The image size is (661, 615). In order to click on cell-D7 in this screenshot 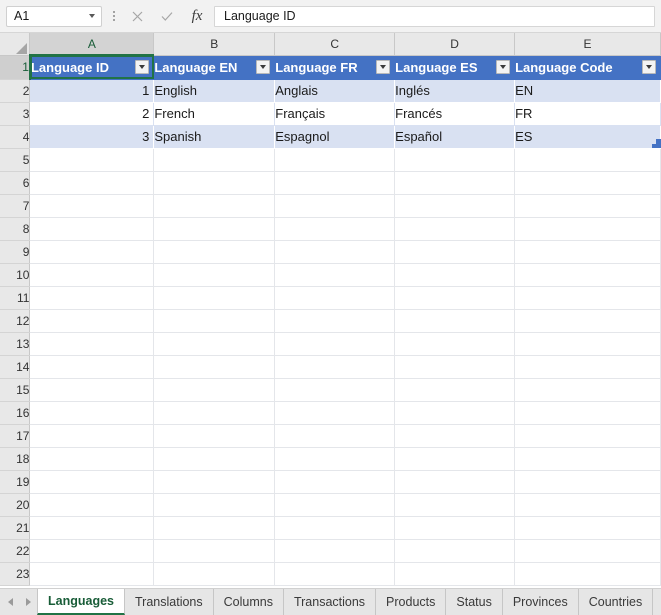, I will do `click(455, 206)`.